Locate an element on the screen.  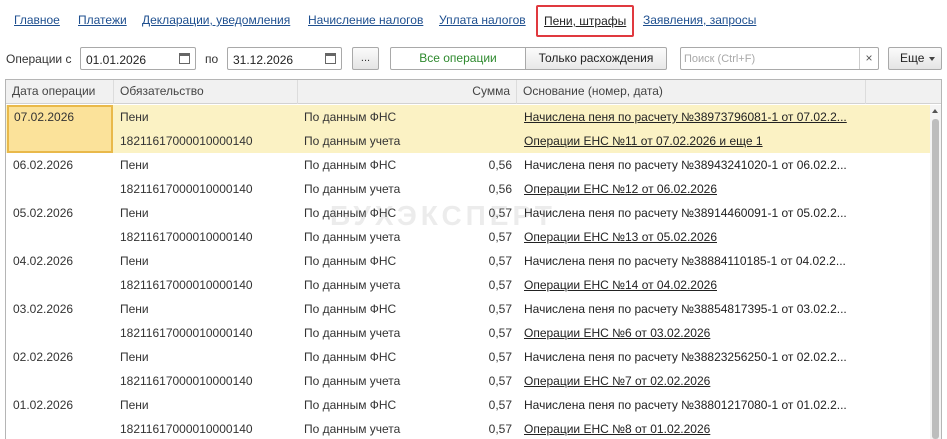
from-date-field: 01.01.2026 is located at coordinates (138, 58).